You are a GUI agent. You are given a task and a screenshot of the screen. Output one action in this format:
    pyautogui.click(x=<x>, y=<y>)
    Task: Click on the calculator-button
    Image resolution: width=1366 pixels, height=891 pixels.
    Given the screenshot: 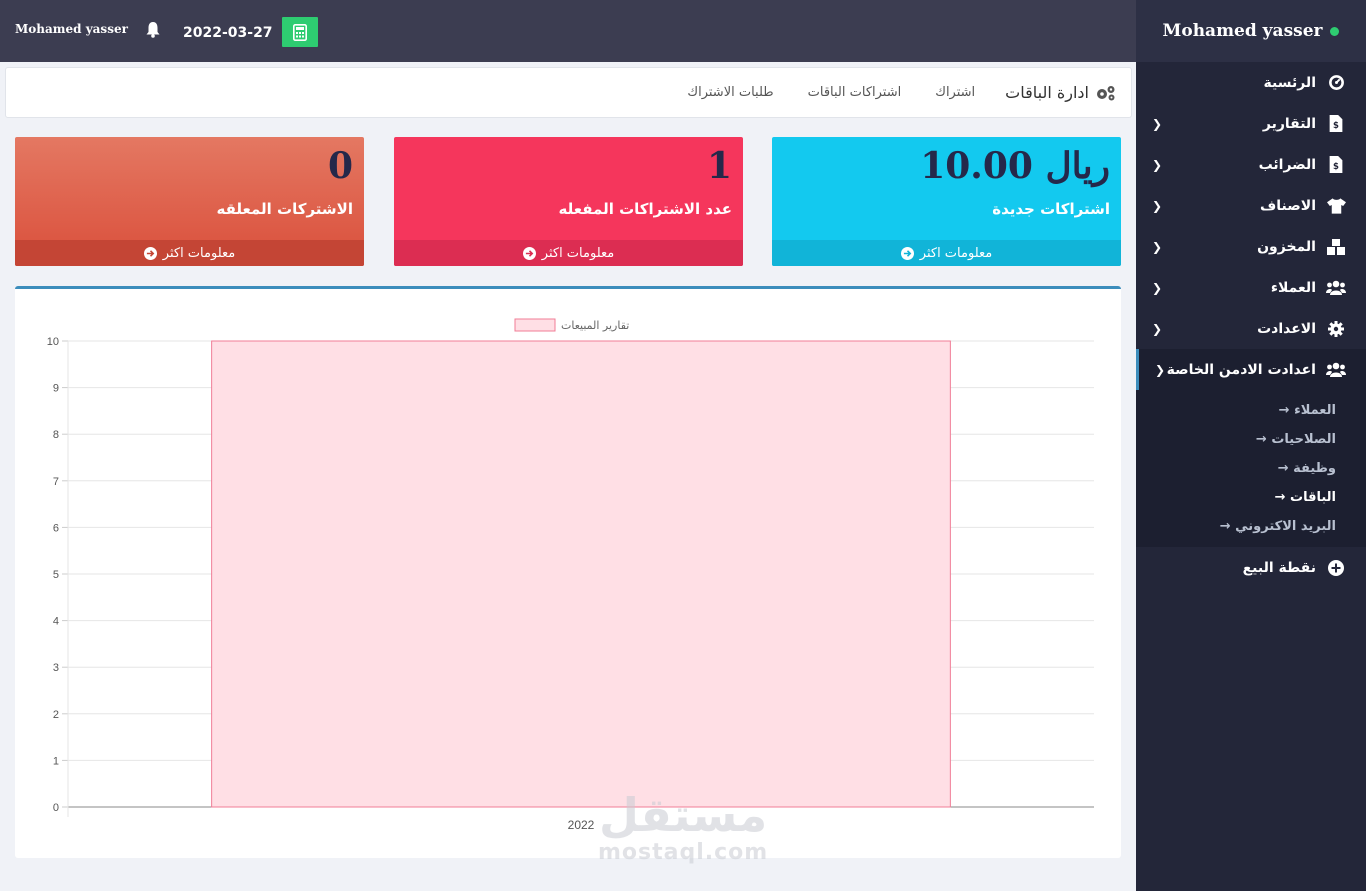 What is the action you would take?
    pyautogui.click(x=300, y=32)
    